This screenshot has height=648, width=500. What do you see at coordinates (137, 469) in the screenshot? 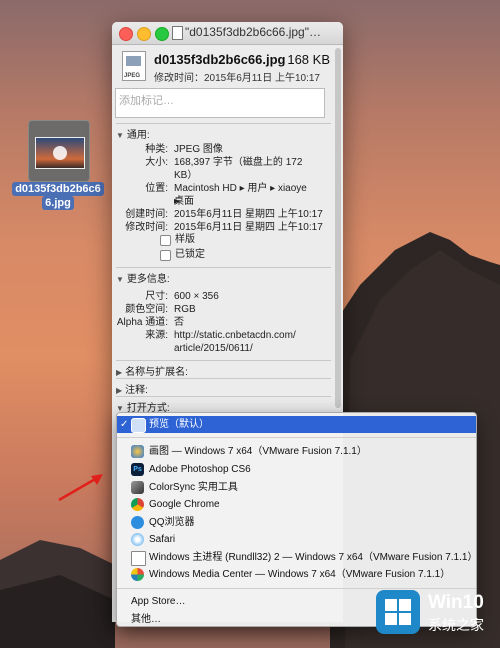
I see `photoshop-app-icon: Ps` at bounding box center [137, 469].